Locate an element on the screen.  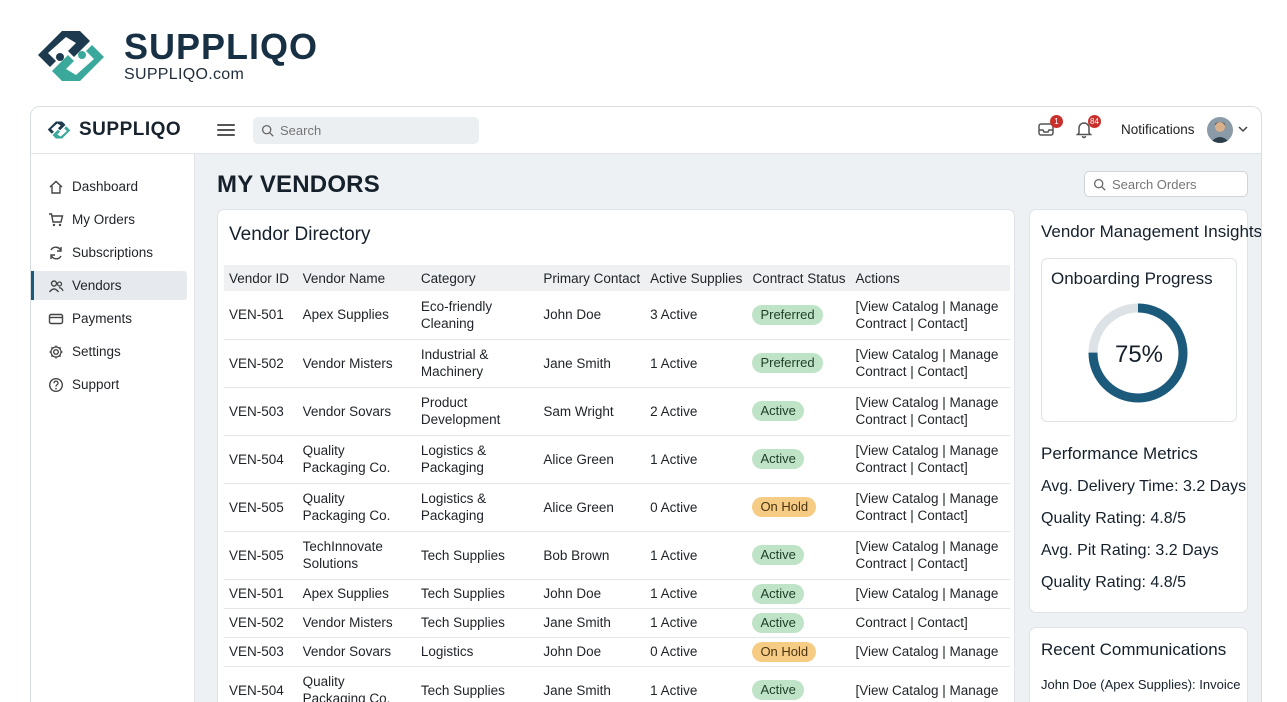
metric-item: Quality Rating: 4.8/5 is located at coordinates (1113, 518).